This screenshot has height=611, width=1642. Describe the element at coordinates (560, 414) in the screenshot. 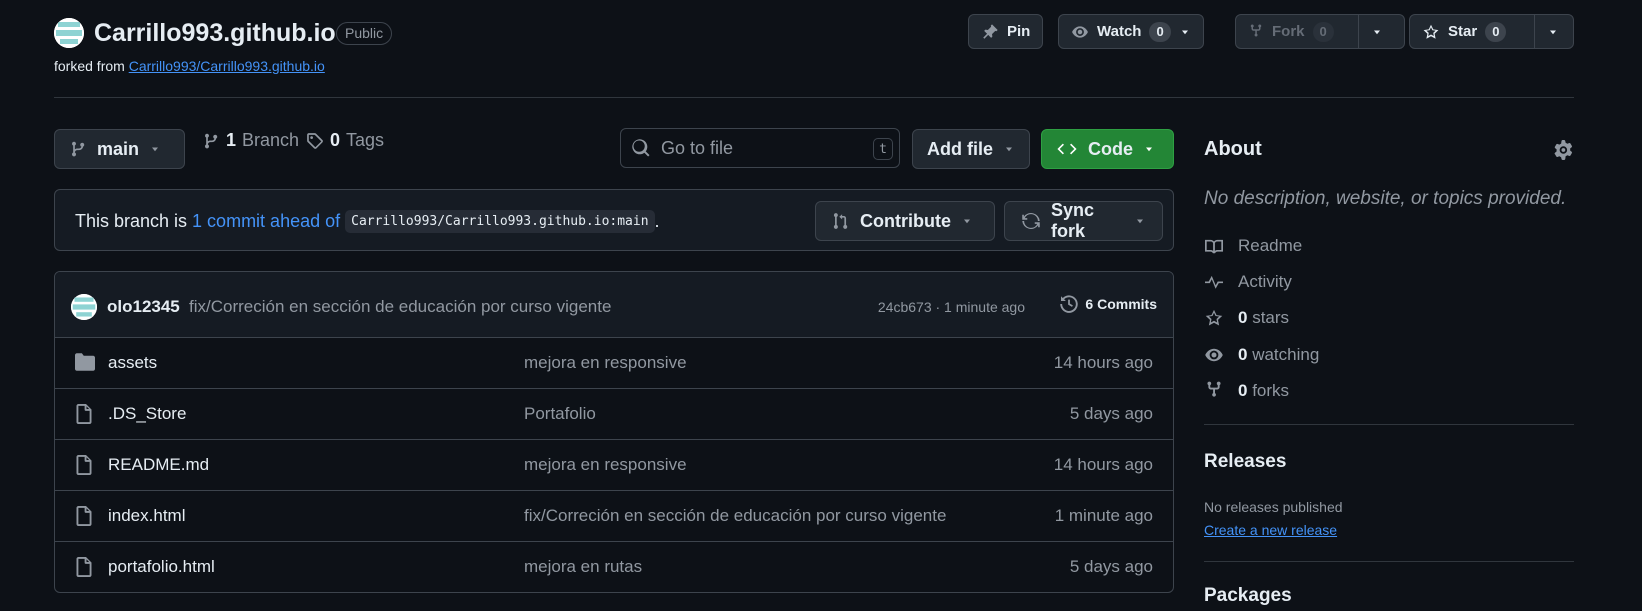

I see `file-commit-message-link: Portafolio` at that location.